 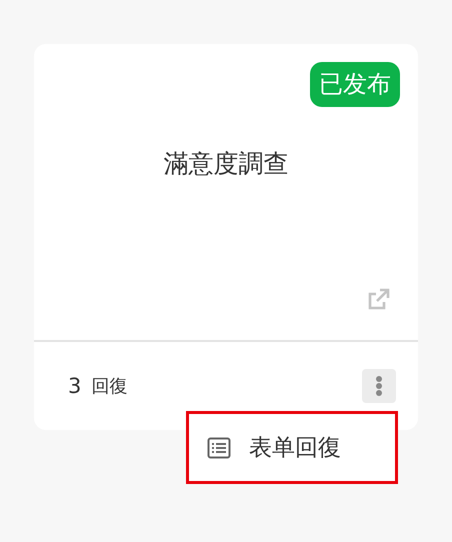 I want to click on response-count: 3, so click(x=75, y=386).